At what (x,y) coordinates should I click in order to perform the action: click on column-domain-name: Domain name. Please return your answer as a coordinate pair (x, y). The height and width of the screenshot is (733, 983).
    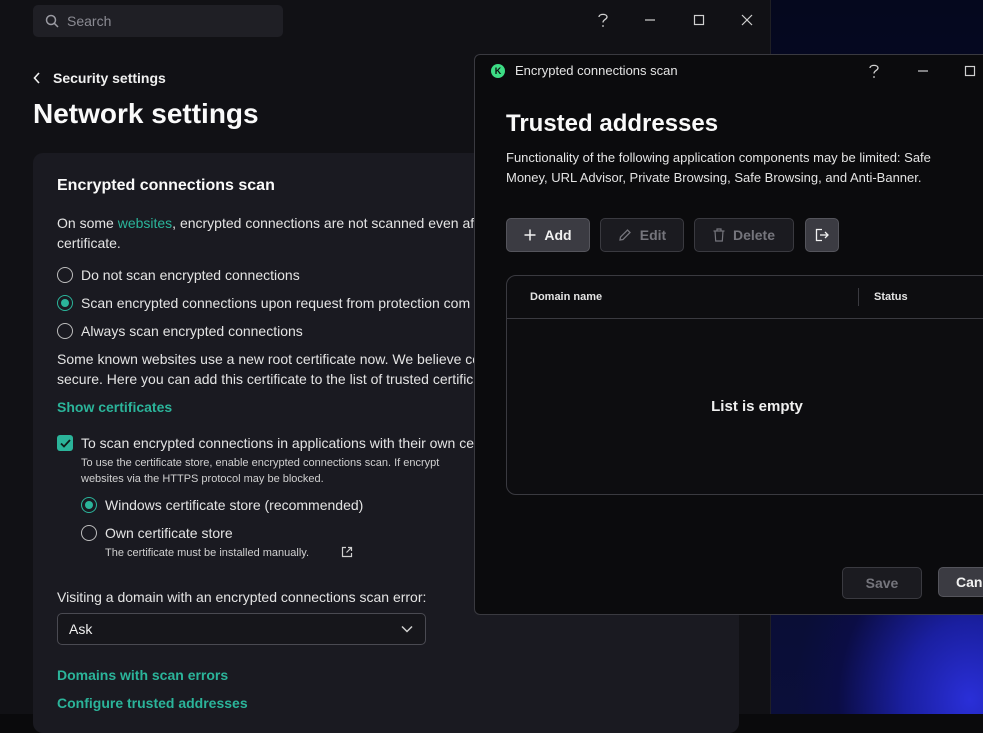
    Looking at the image, I should click on (566, 297).